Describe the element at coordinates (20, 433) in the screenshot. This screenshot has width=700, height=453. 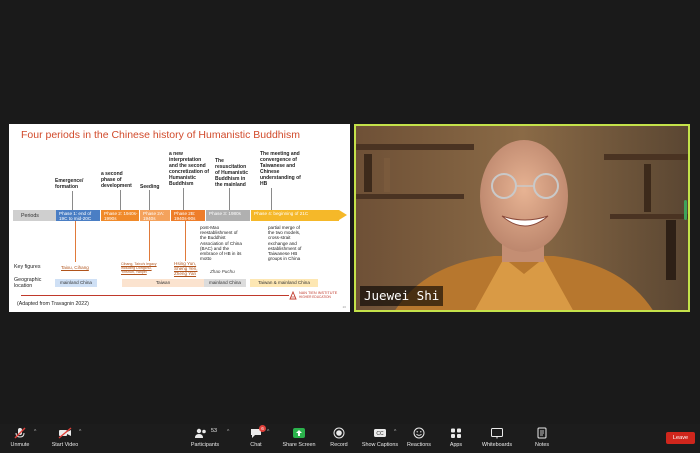
I see `muted-microphone-icon` at that location.